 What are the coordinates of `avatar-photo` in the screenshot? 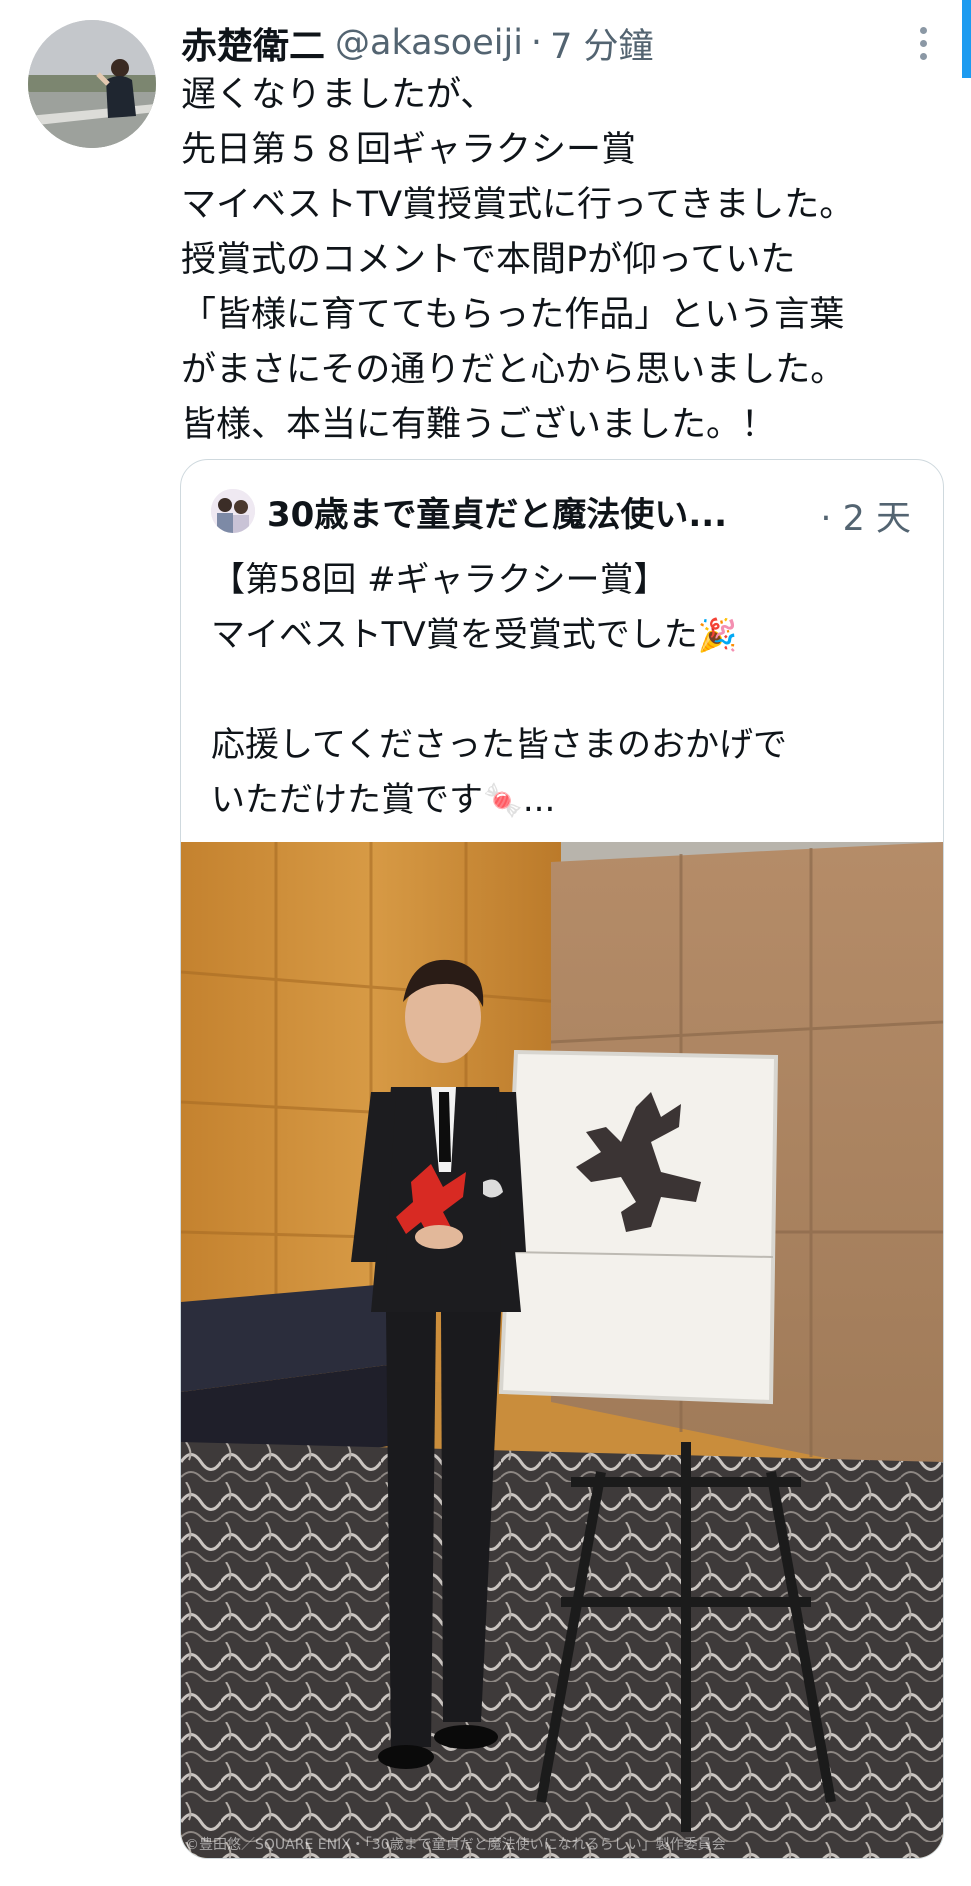 It's located at (92, 84).